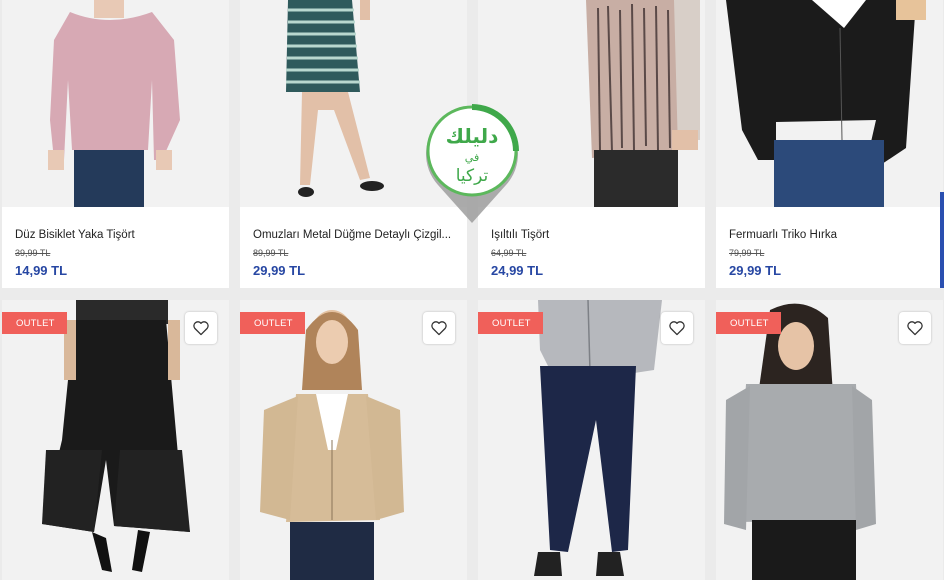 The height and width of the screenshot is (580, 944). Describe the element at coordinates (472, 136) in the screenshot. I see `watermark-text-1: دليلك` at that location.